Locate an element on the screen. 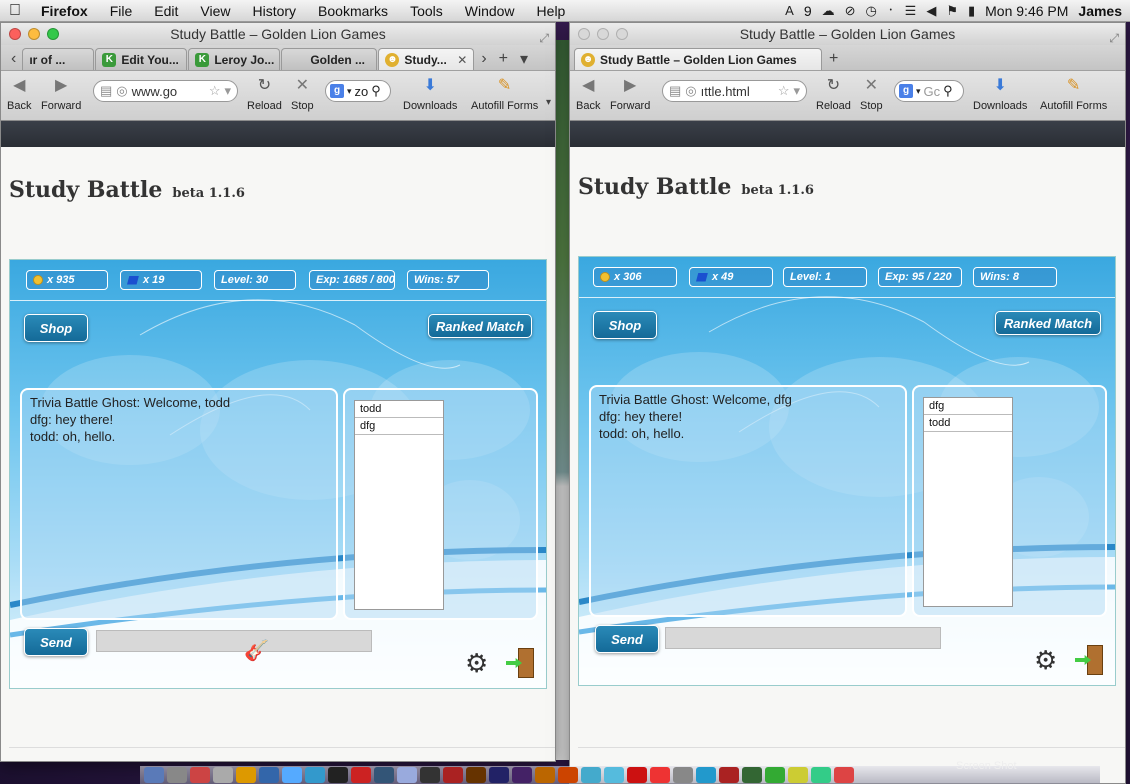  menu-view: View is located at coordinates (215, 11).